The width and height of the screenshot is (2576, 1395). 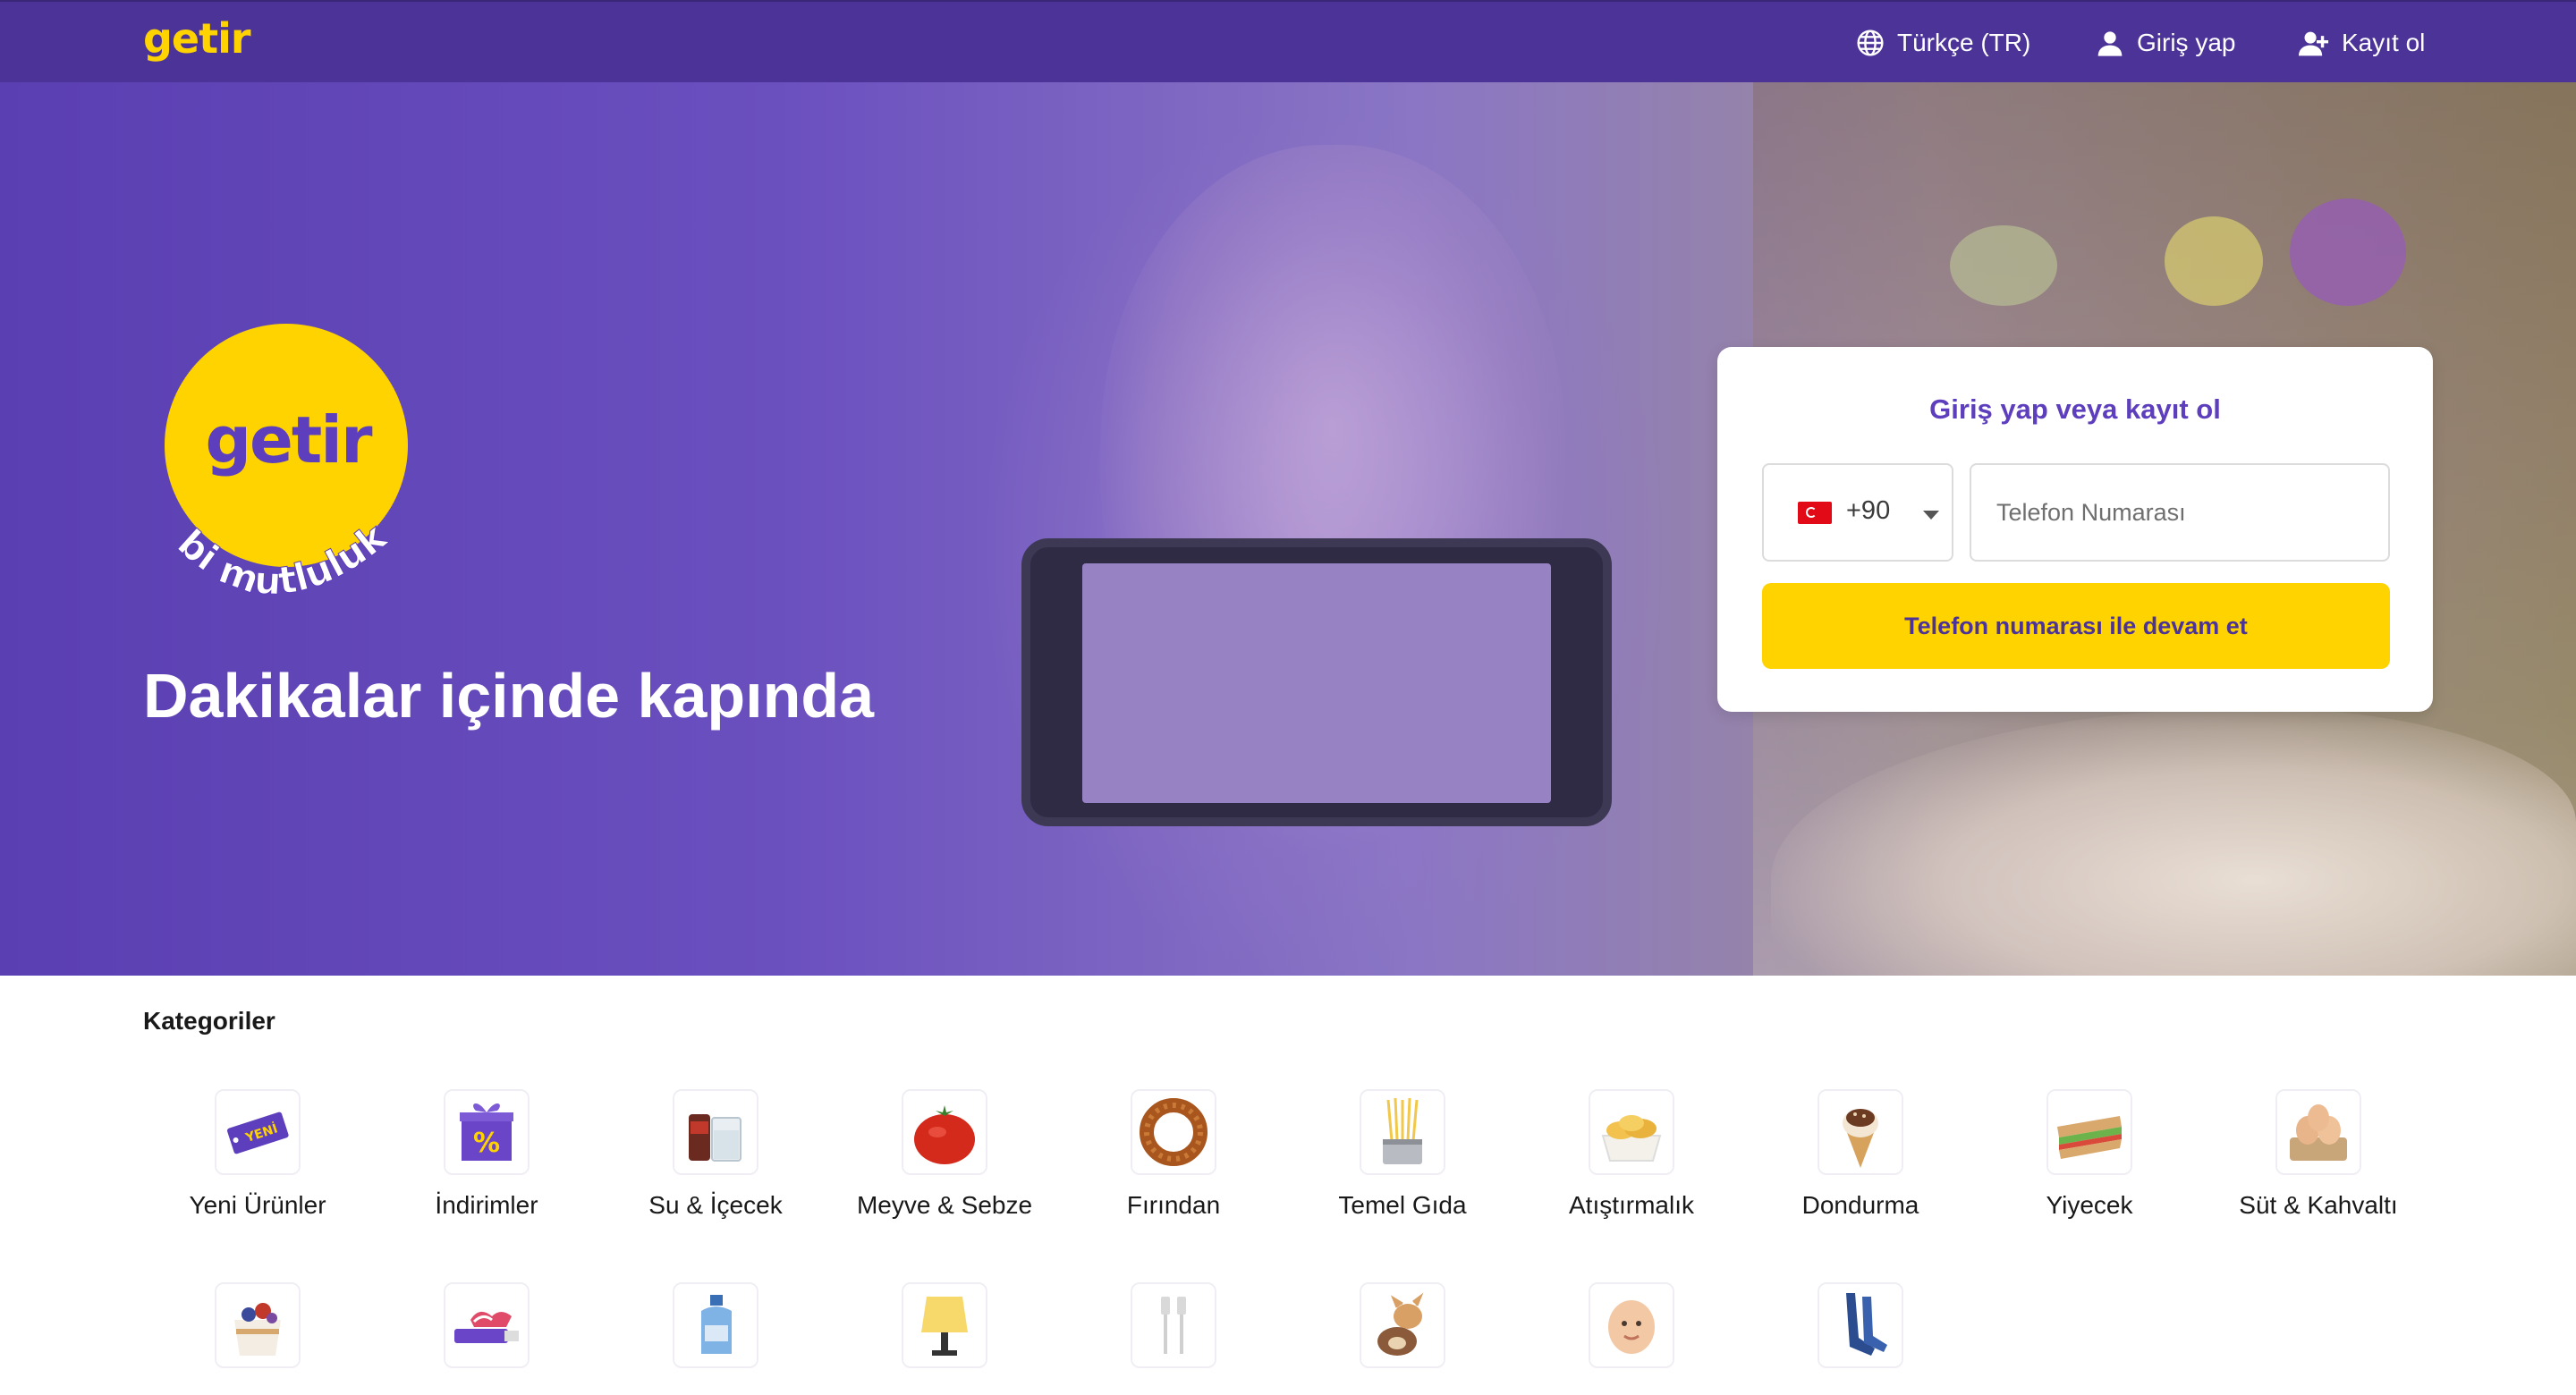 What do you see at coordinates (715, 1132) in the screenshot?
I see `drinks-icon` at bounding box center [715, 1132].